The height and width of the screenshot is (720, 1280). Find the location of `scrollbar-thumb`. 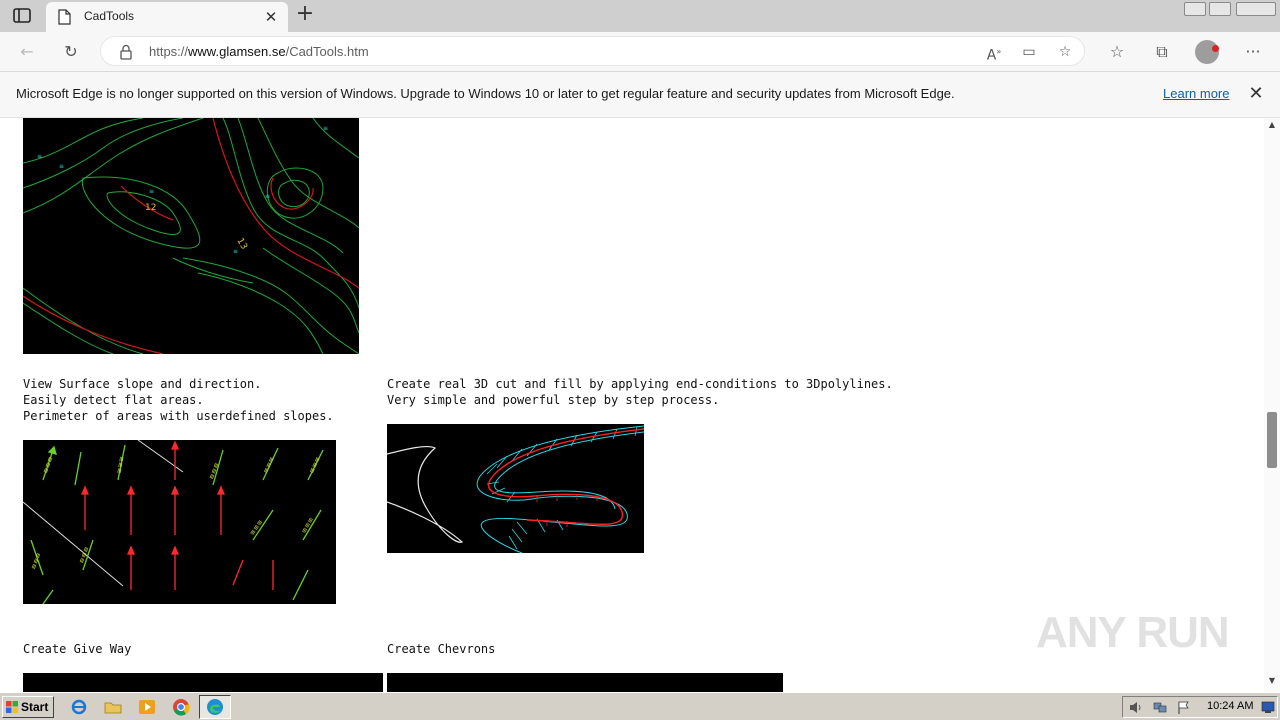

scrollbar-thumb is located at coordinates (1272, 440).